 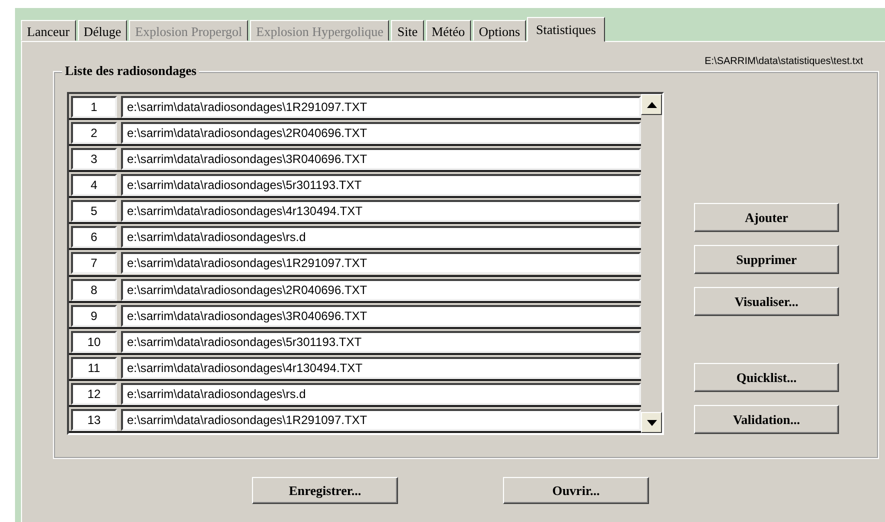 I want to click on scrollbar, so click(x=651, y=263).